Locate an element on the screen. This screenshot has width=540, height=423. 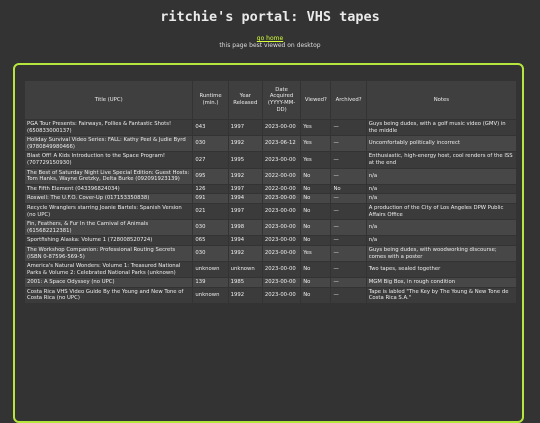
cell-runtime: 021 is located at coordinates (210, 211).